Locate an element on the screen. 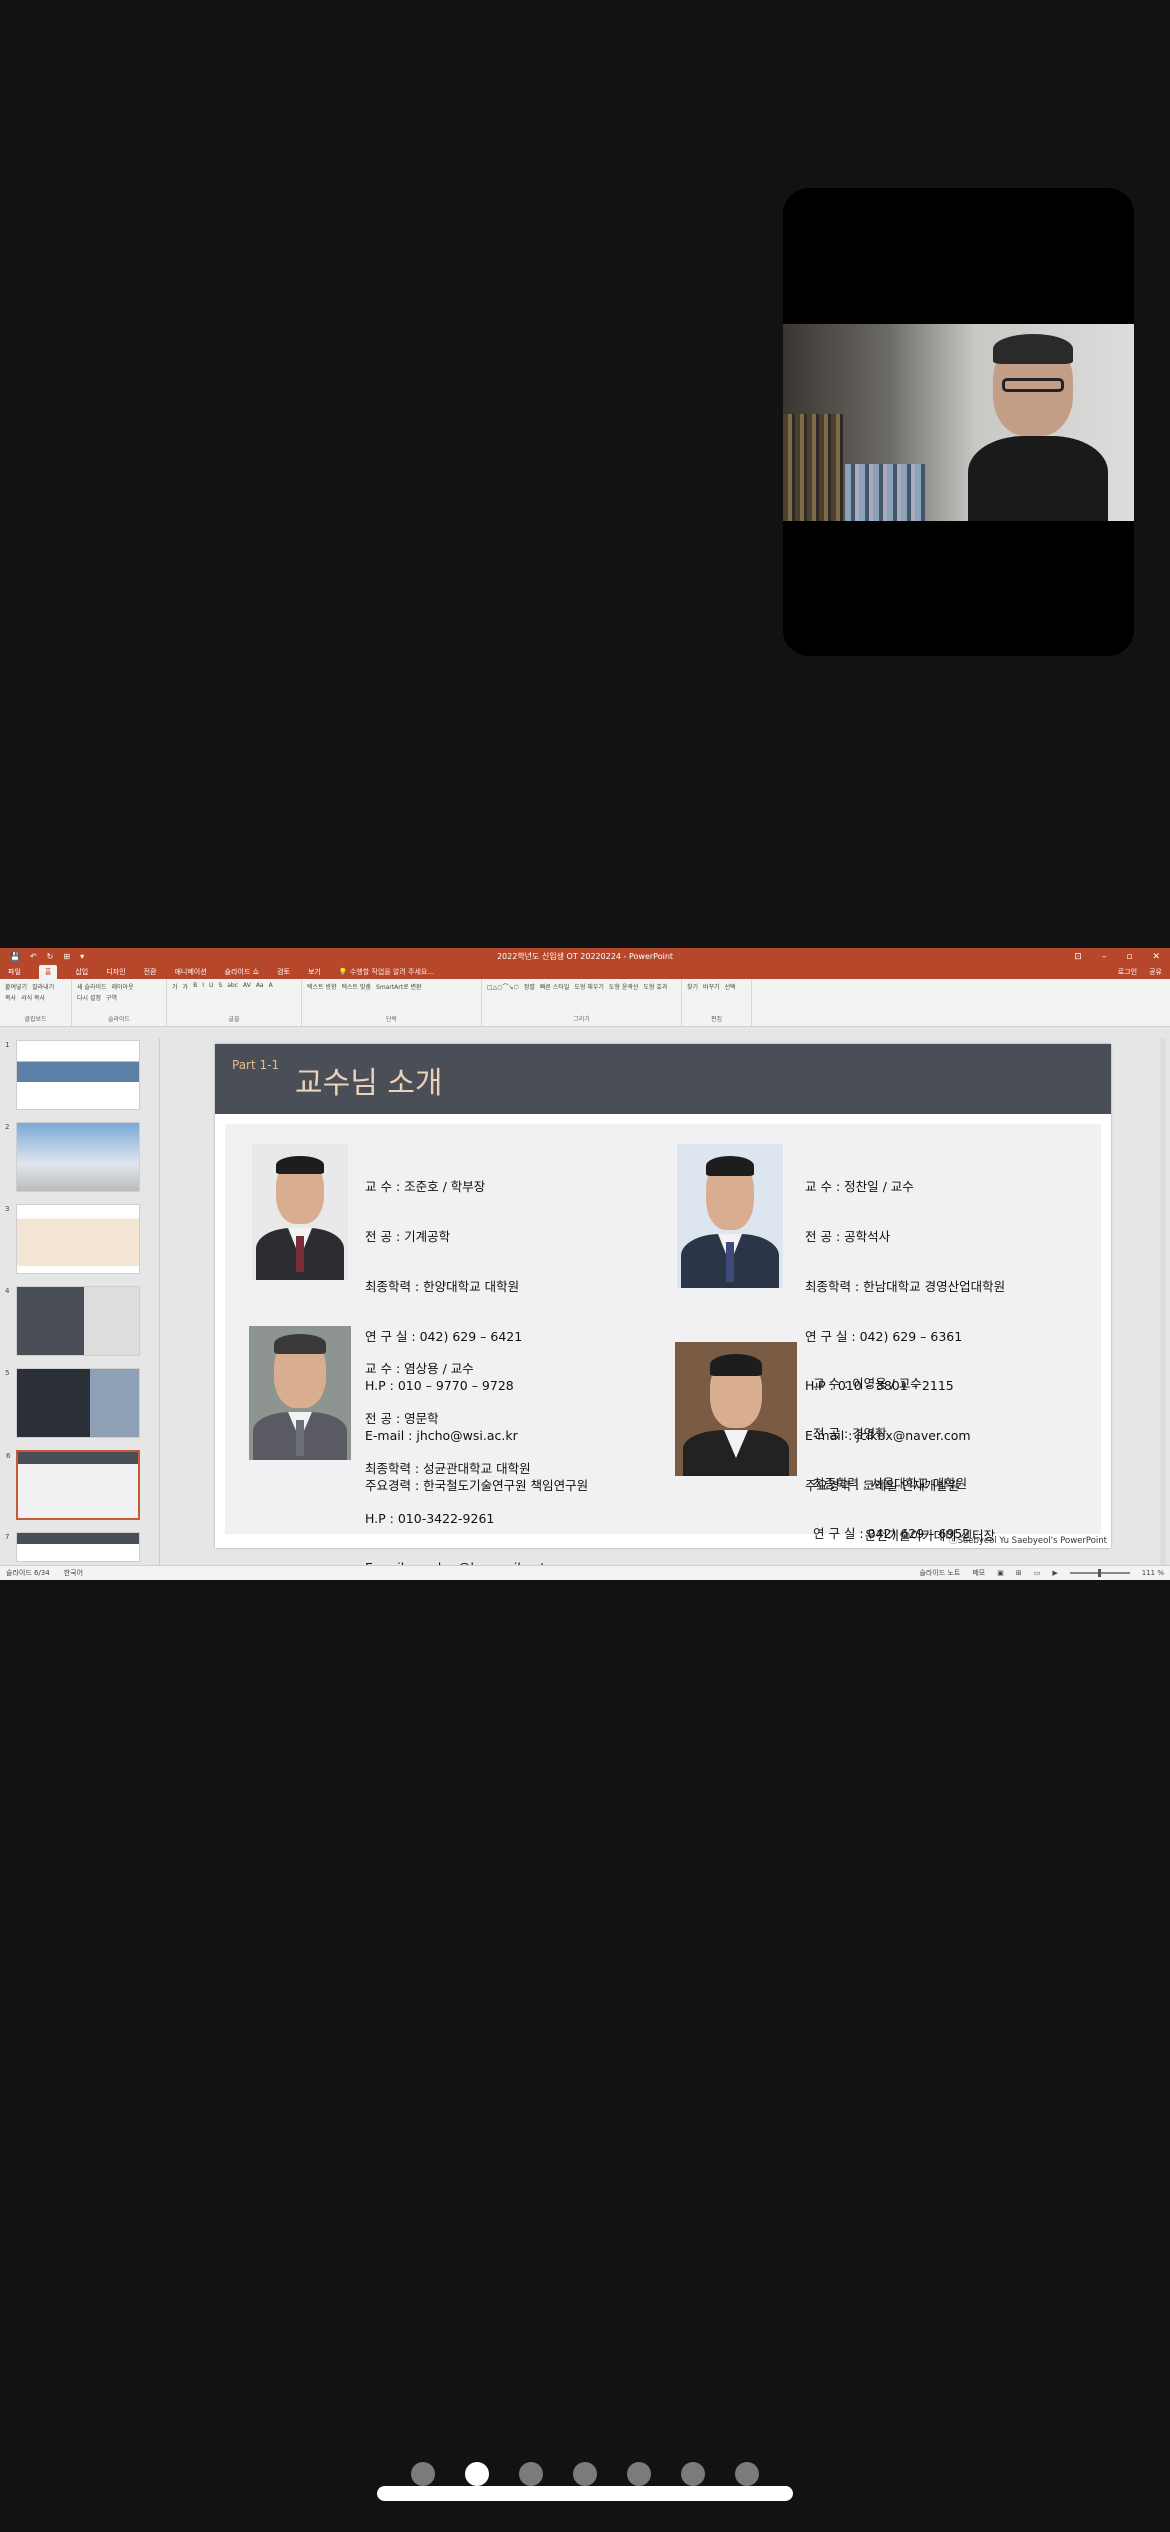 The image size is (1170, 2532). participant-video-feed is located at coordinates (958, 422).